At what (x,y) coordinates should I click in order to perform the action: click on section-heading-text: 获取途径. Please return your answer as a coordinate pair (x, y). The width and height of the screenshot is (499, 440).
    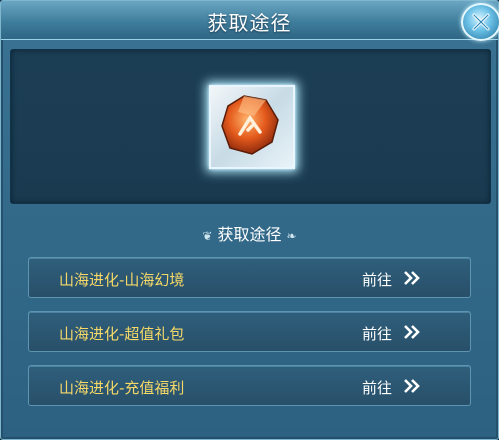
    Looking at the image, I should click on (249, 234).